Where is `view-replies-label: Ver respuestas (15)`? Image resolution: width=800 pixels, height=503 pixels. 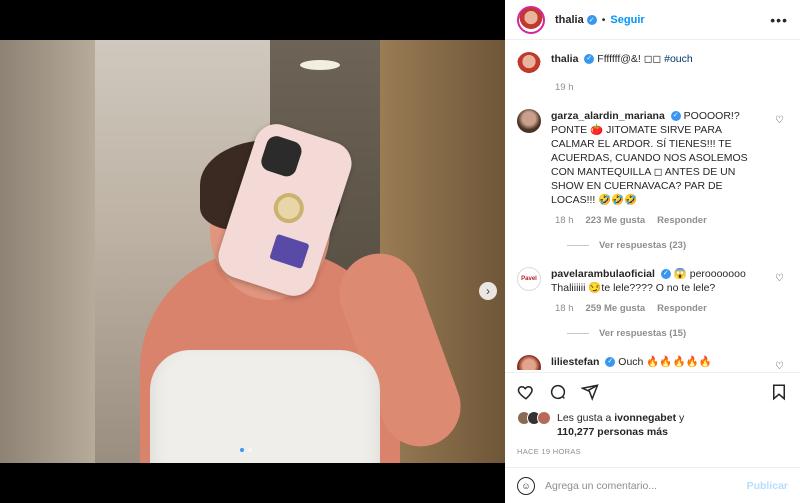
view-replies-label: Ver respuestas (15) is located at coordinates (643, 333).